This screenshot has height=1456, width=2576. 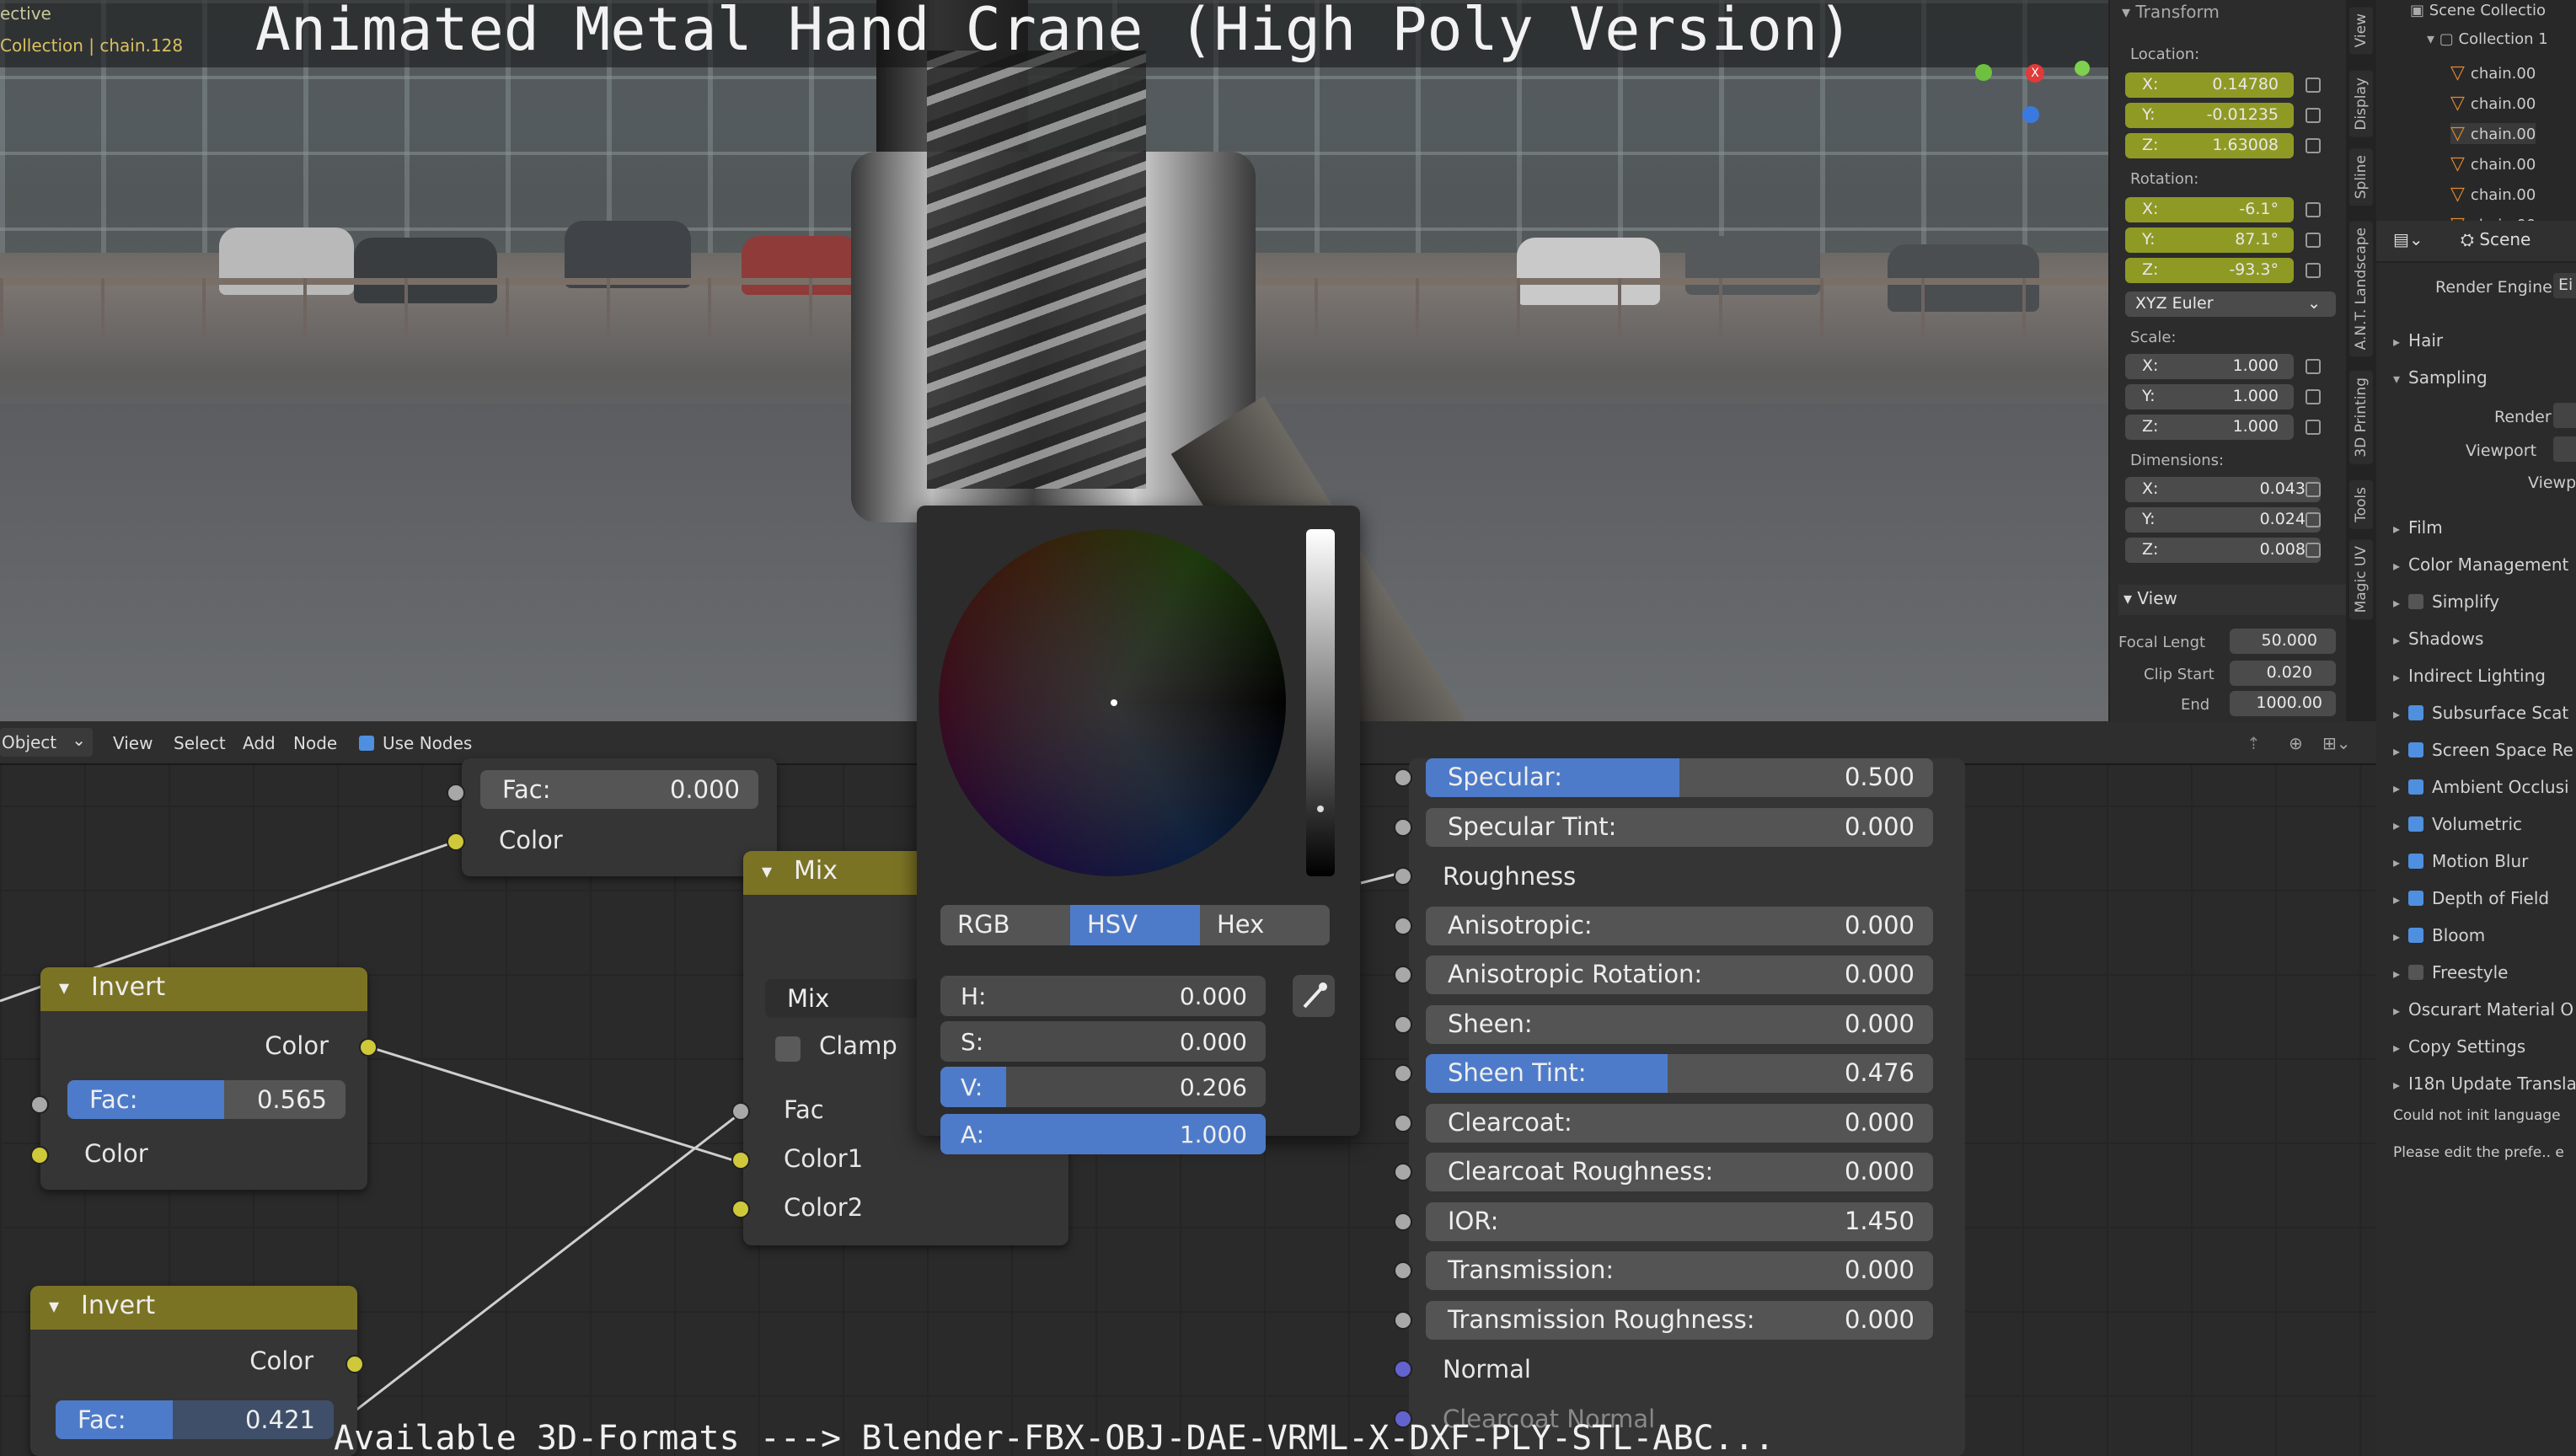 What do you see at coordinates (2361, 177) in the screenshot?
I see `side-tab-spline: Spline` at bounding box center [2361, 177].